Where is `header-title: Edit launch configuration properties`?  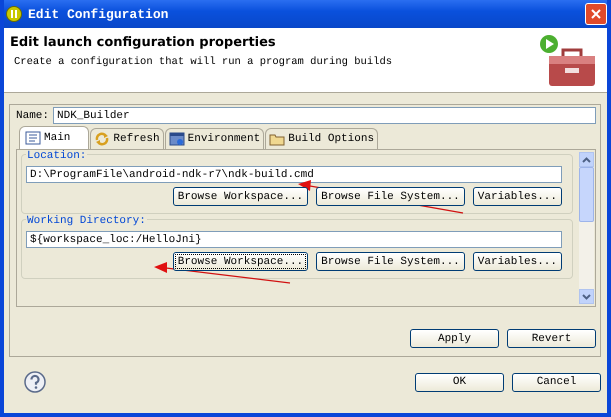 header-title: Edit launch configuration properties is located at coordinates (143, 42).